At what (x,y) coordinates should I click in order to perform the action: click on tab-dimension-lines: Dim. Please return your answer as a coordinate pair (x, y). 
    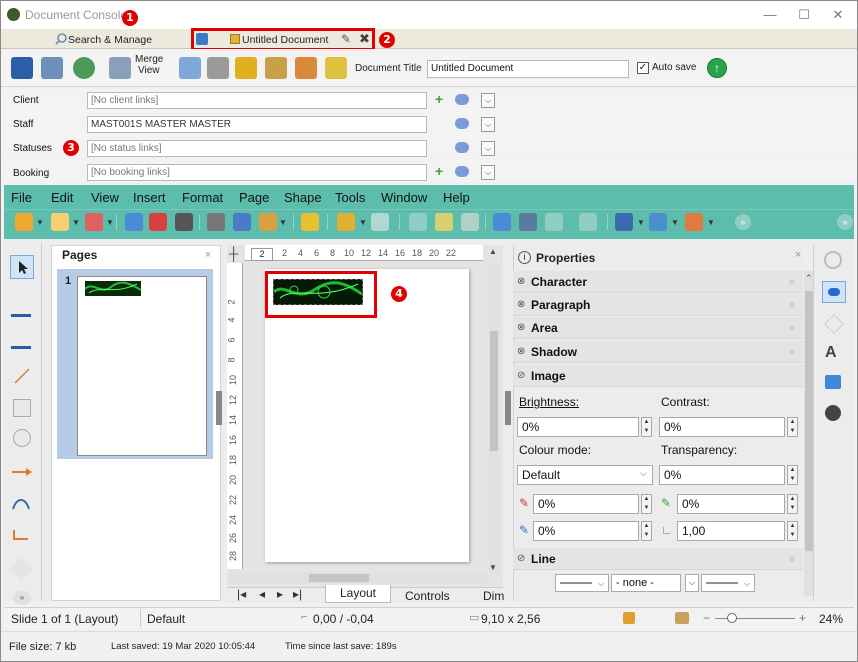
    Looking at the image, I should click on (493, 596).